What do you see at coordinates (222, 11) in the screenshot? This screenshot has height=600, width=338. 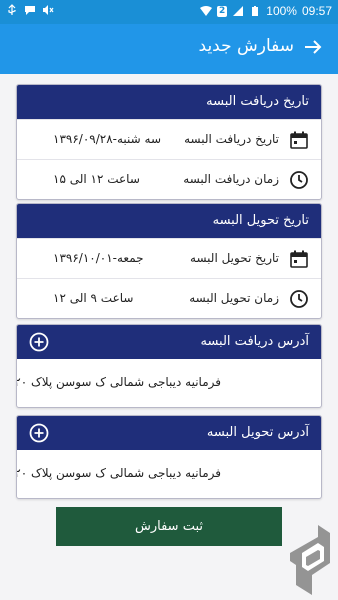 I see `sim-badge: 2` at bounding box center [222, 11].